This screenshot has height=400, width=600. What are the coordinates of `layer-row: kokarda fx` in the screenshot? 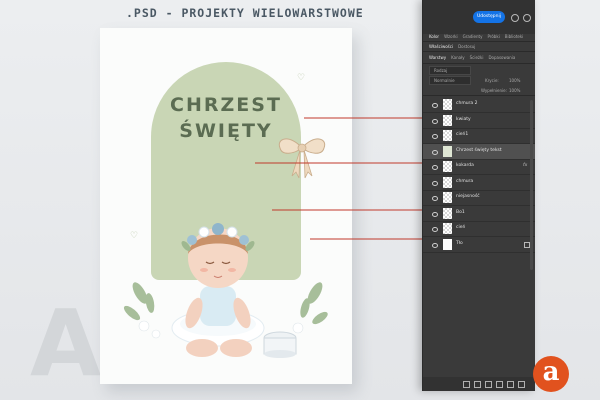 It's located at (479, 167).